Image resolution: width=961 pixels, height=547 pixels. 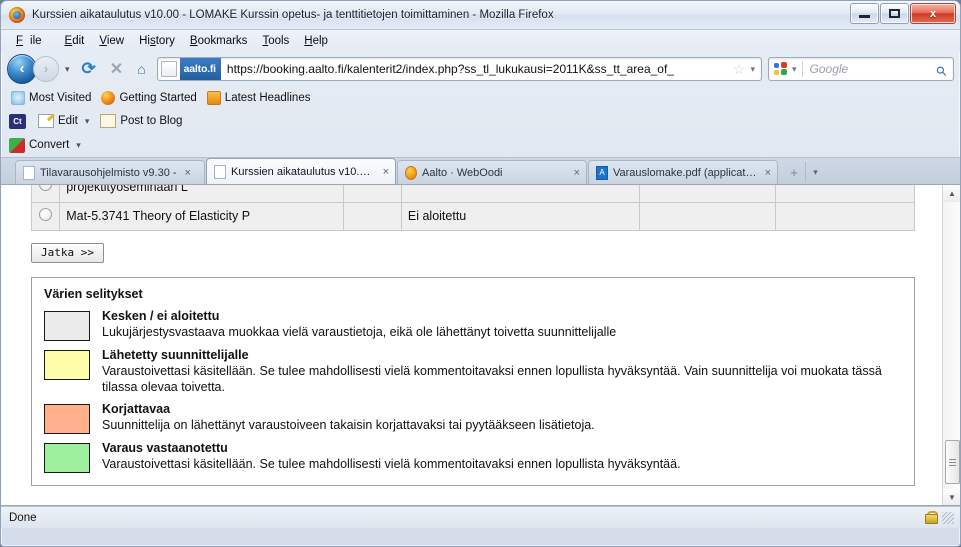 I want to click on site-identity-badge: aalto.fi, so click(x=200, y=69).